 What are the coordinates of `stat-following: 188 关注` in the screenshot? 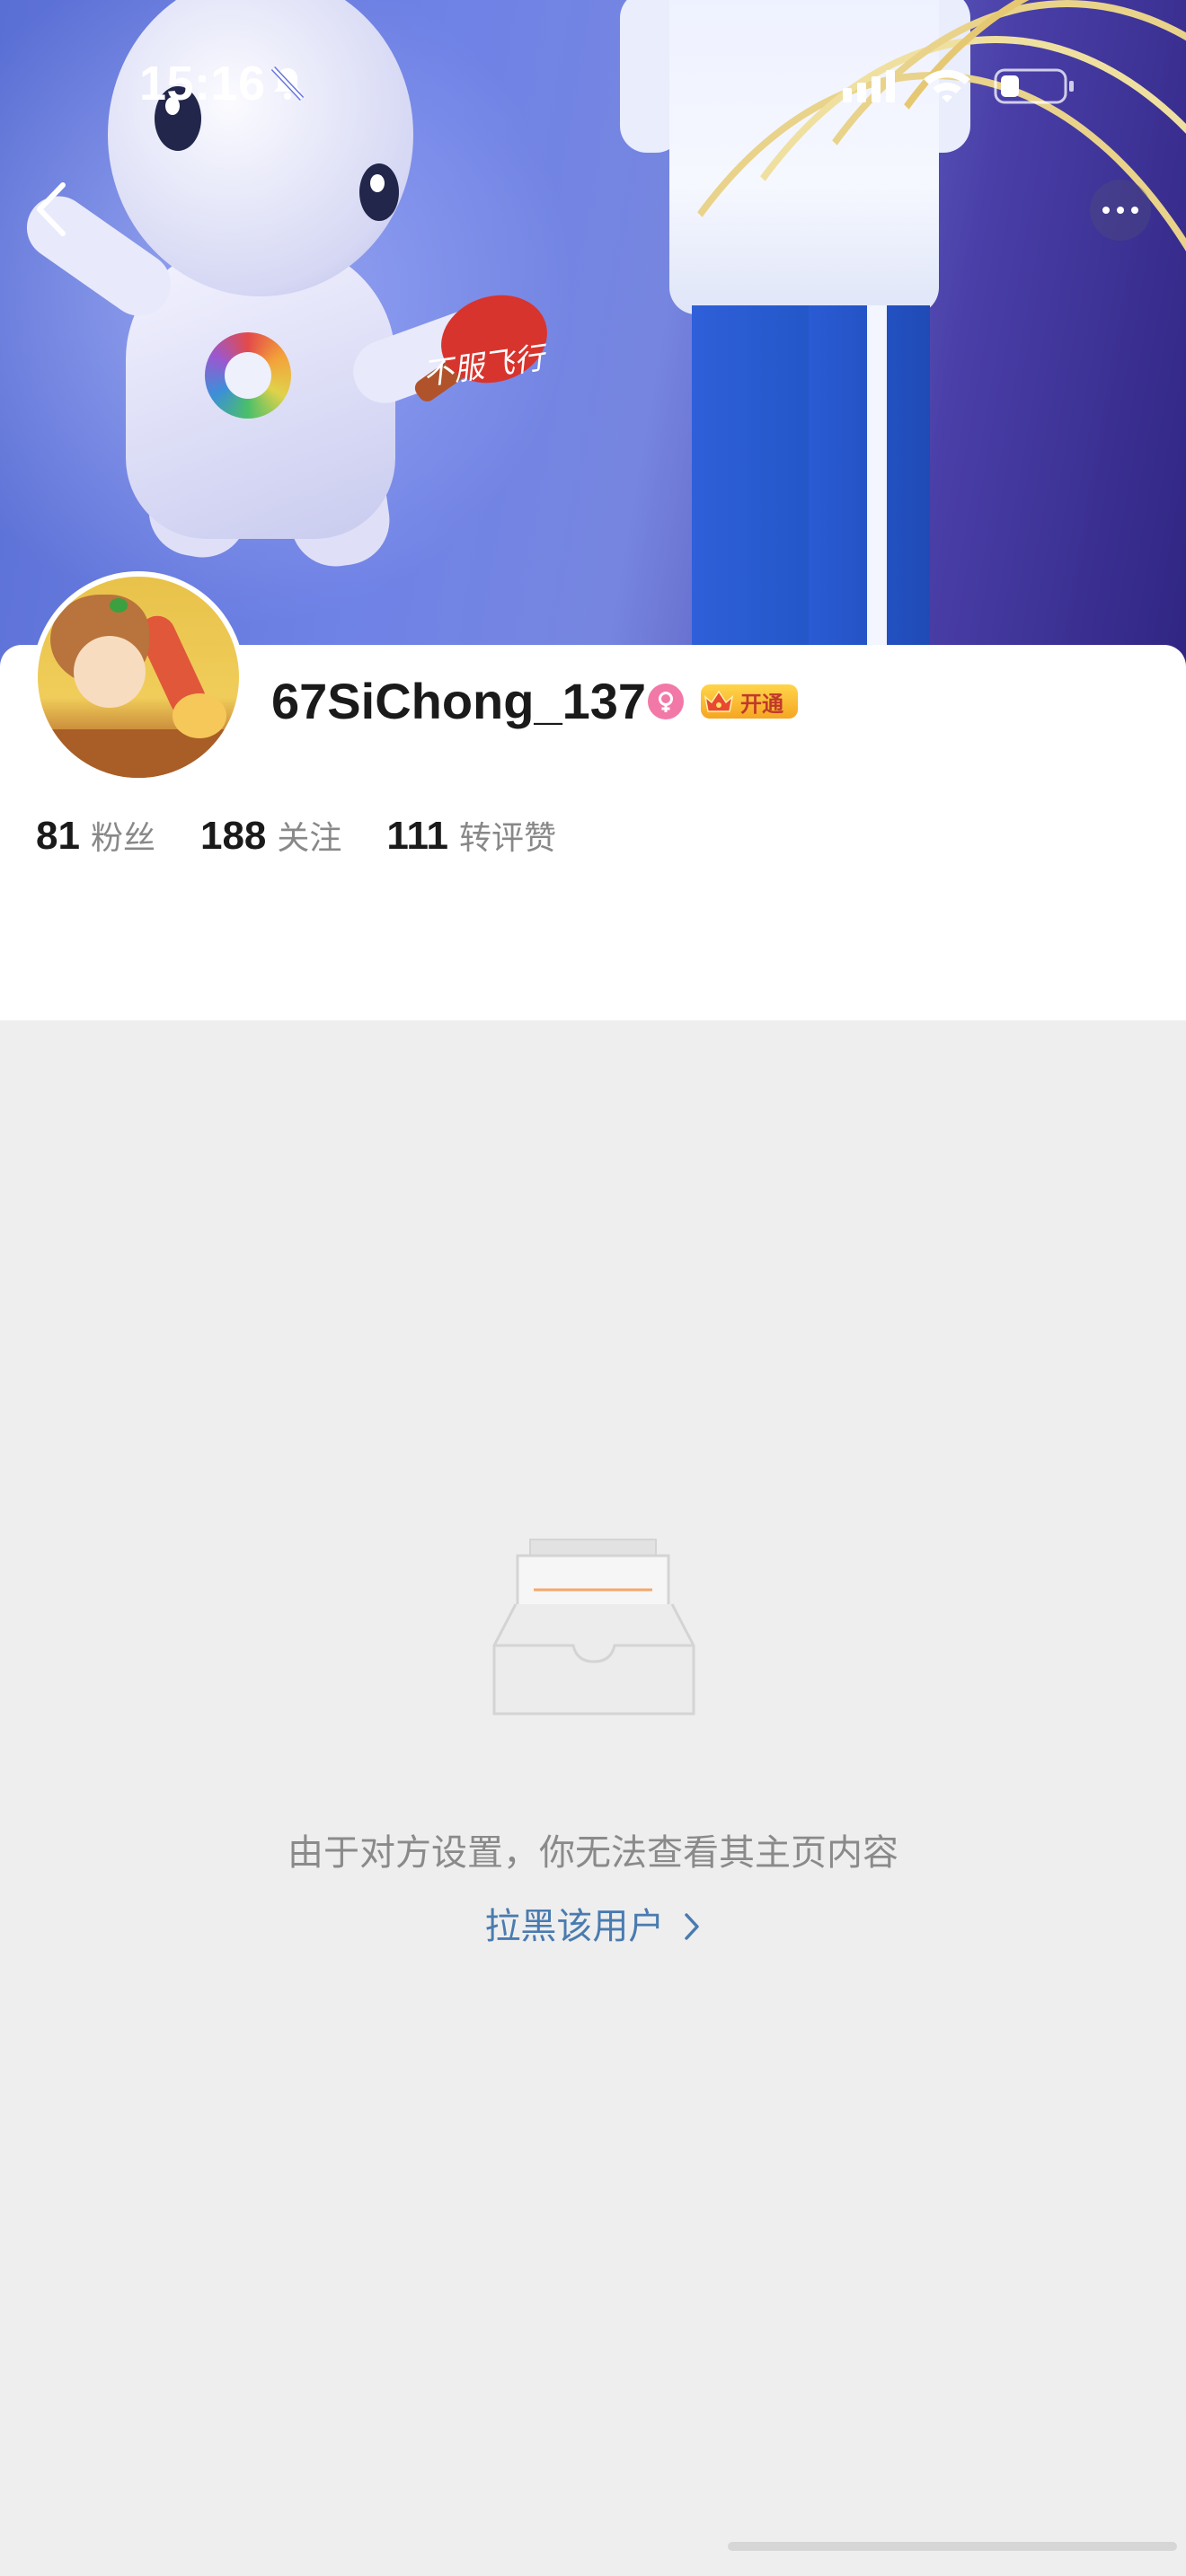 It's located at (270, 835).